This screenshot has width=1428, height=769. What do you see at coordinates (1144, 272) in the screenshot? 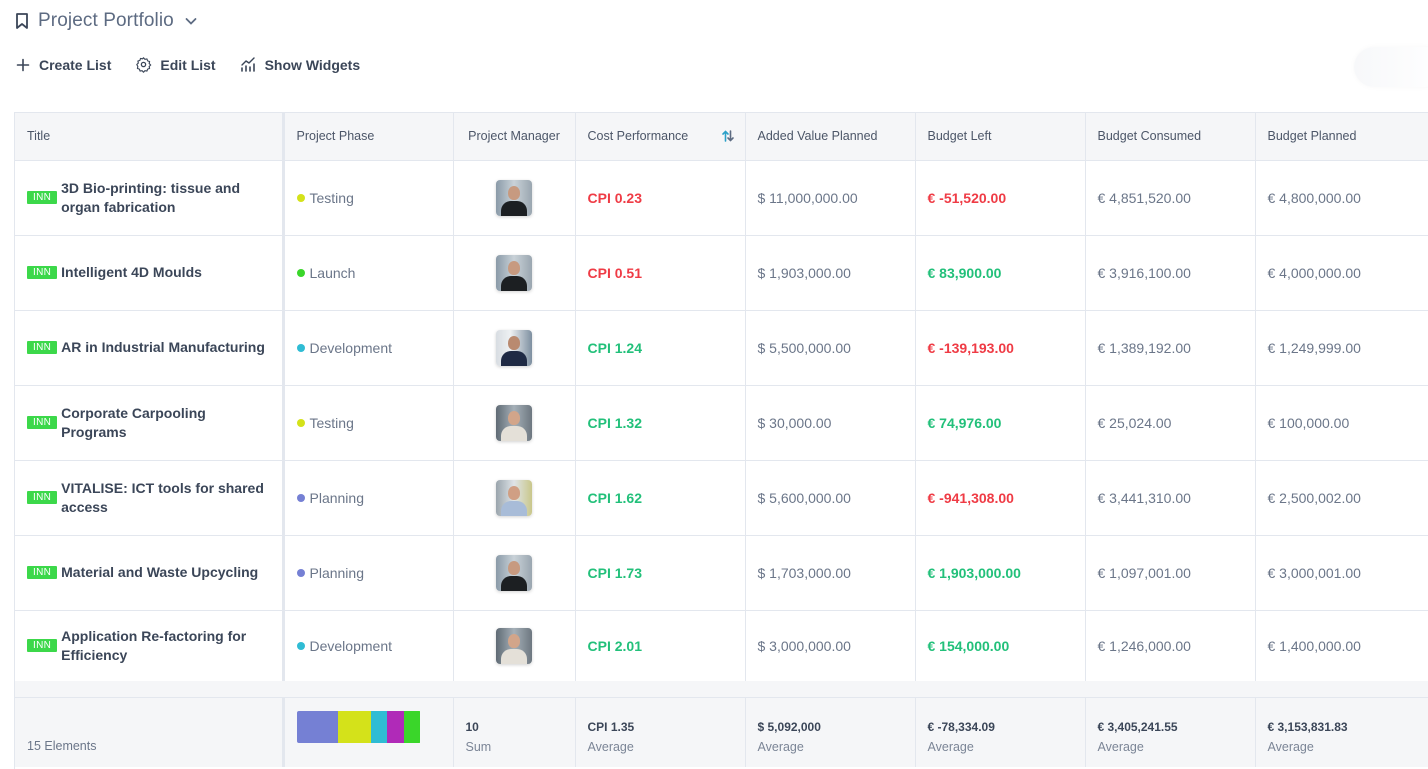
I see `budget-consumed-value: € 3,916,100.00` at bounding box center [1144, 272].